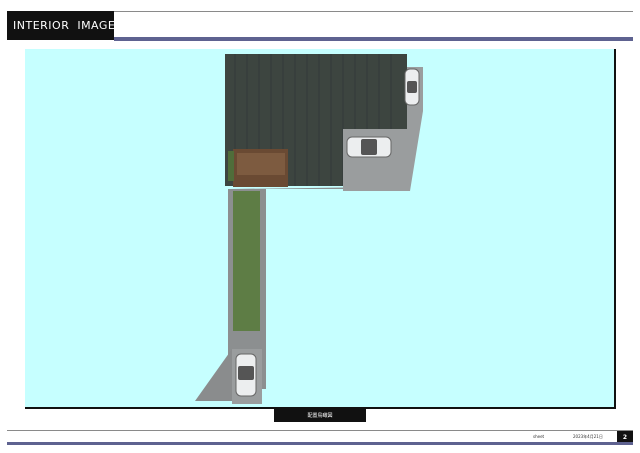 Image resolution: width=640 pixels, height=453 pixels. I want to click on figure-caption: 配置鳥瞰図, so click(320, 415).